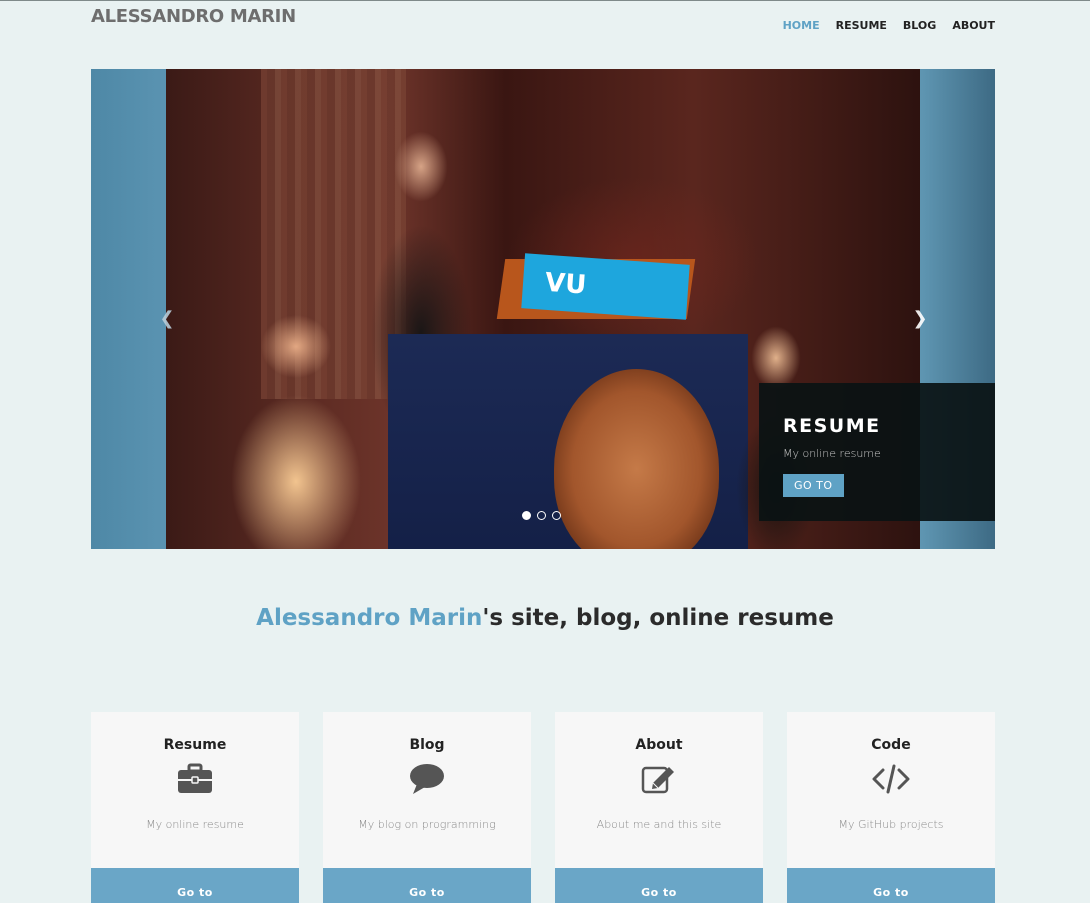 The image size is (1090, 903). Describe the element at coordinates (659, 807) in the screenshot. I see `card-about: About About me and this site Go to` at that location.